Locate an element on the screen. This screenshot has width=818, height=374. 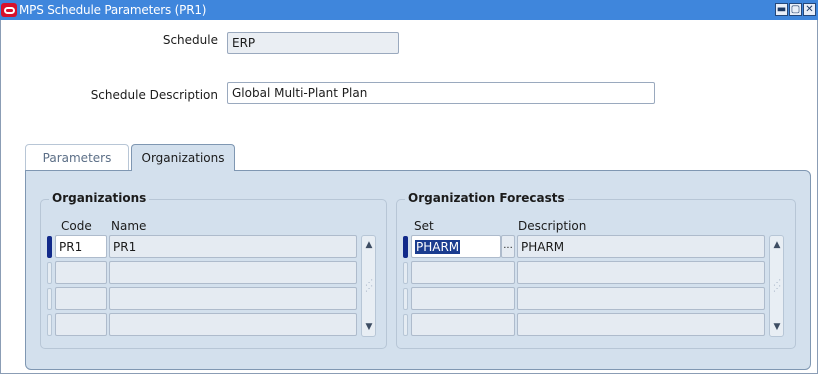
org-scrollbar: ▲ ⋰ ⋰ ▼ is located at coordinates (368, 286).